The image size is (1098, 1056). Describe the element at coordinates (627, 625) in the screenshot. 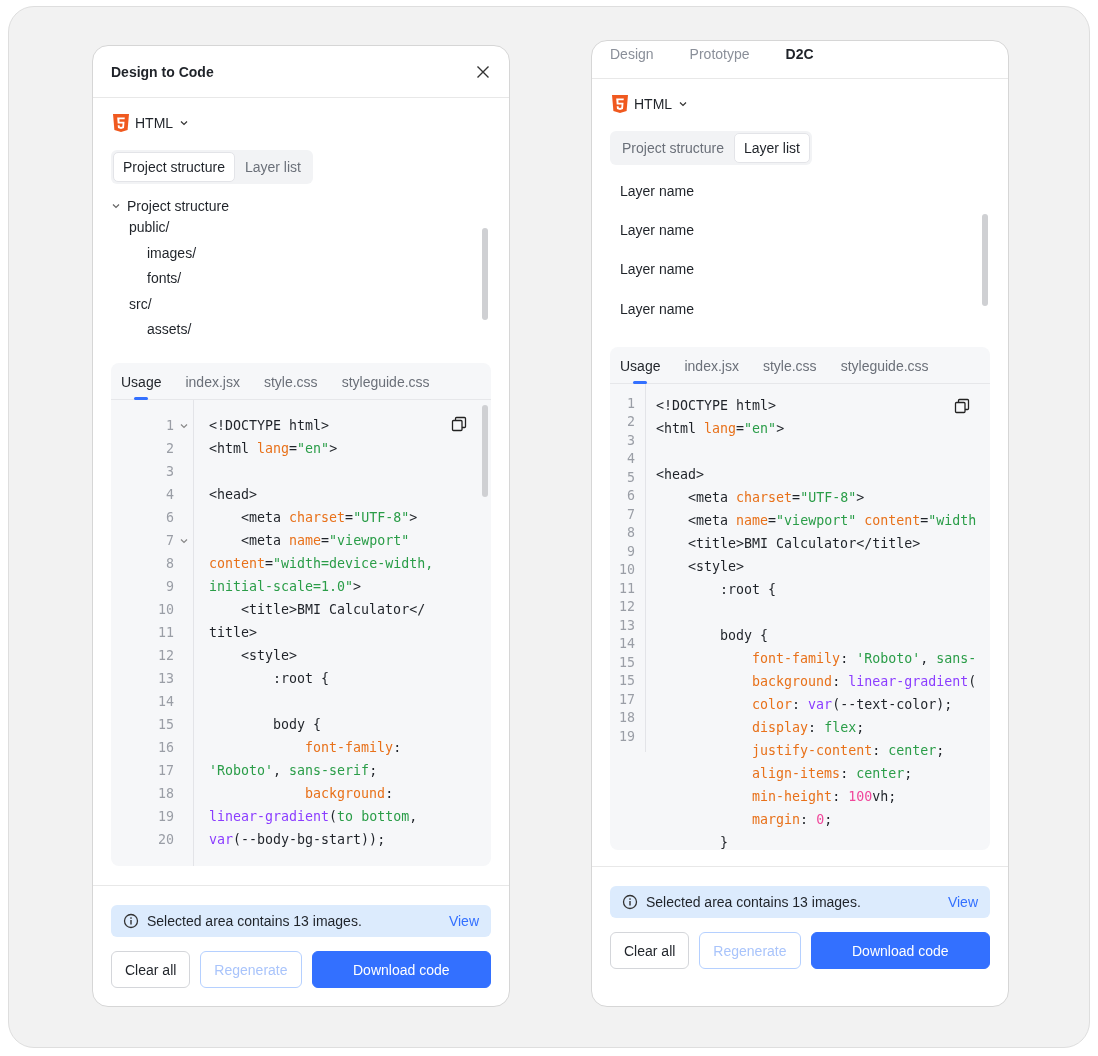

I see `line-number: 13` at that location.